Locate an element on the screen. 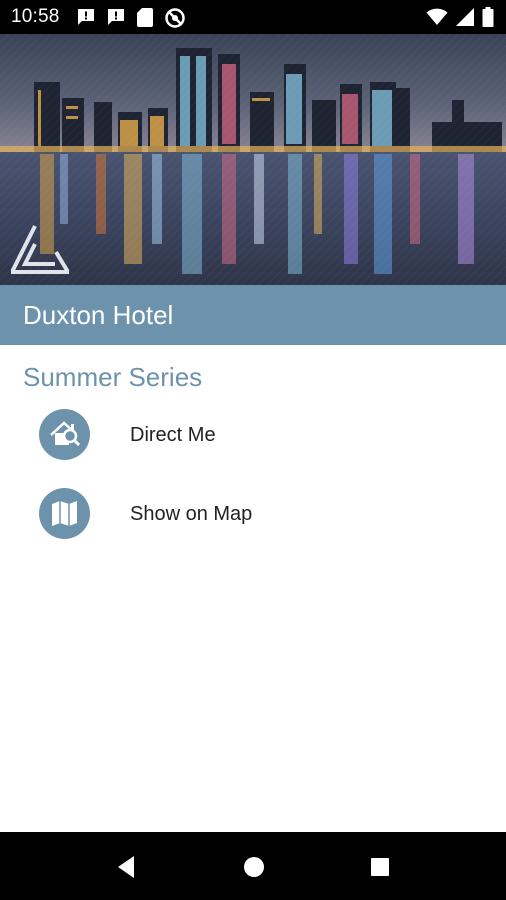  home-icon is located at coordinates (254, 867).